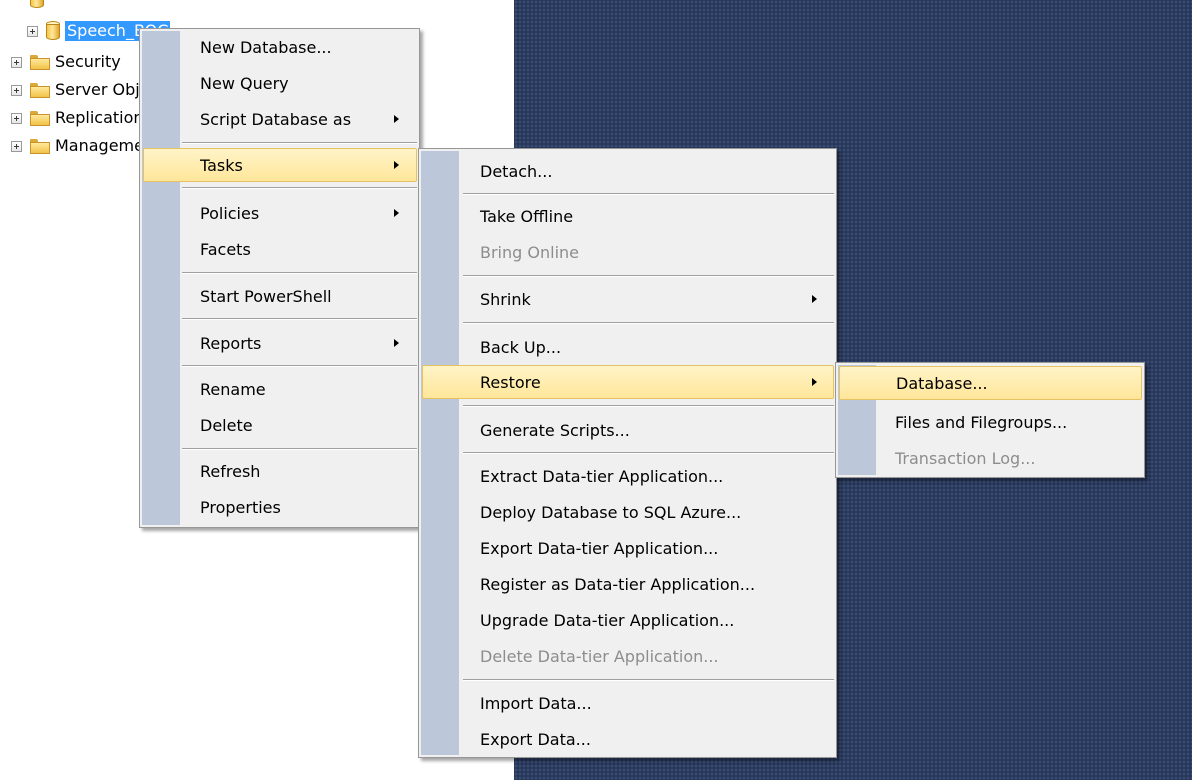 This screenshot has width=1192, height=780. Describe the element at coordinates (279, 213) in the screenshot. I see `menu-item-policies: Policies` at that location.